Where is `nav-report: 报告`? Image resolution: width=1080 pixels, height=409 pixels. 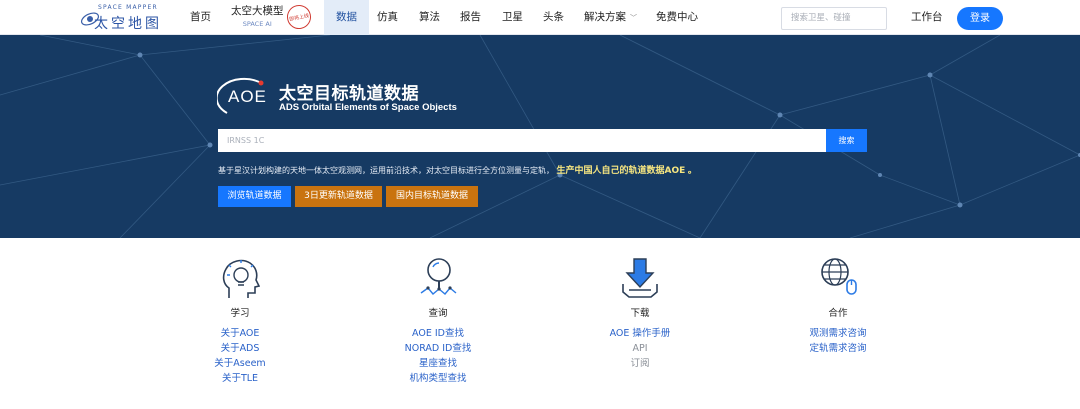
nav-report: 报告 is located at coordinates (470, 17).